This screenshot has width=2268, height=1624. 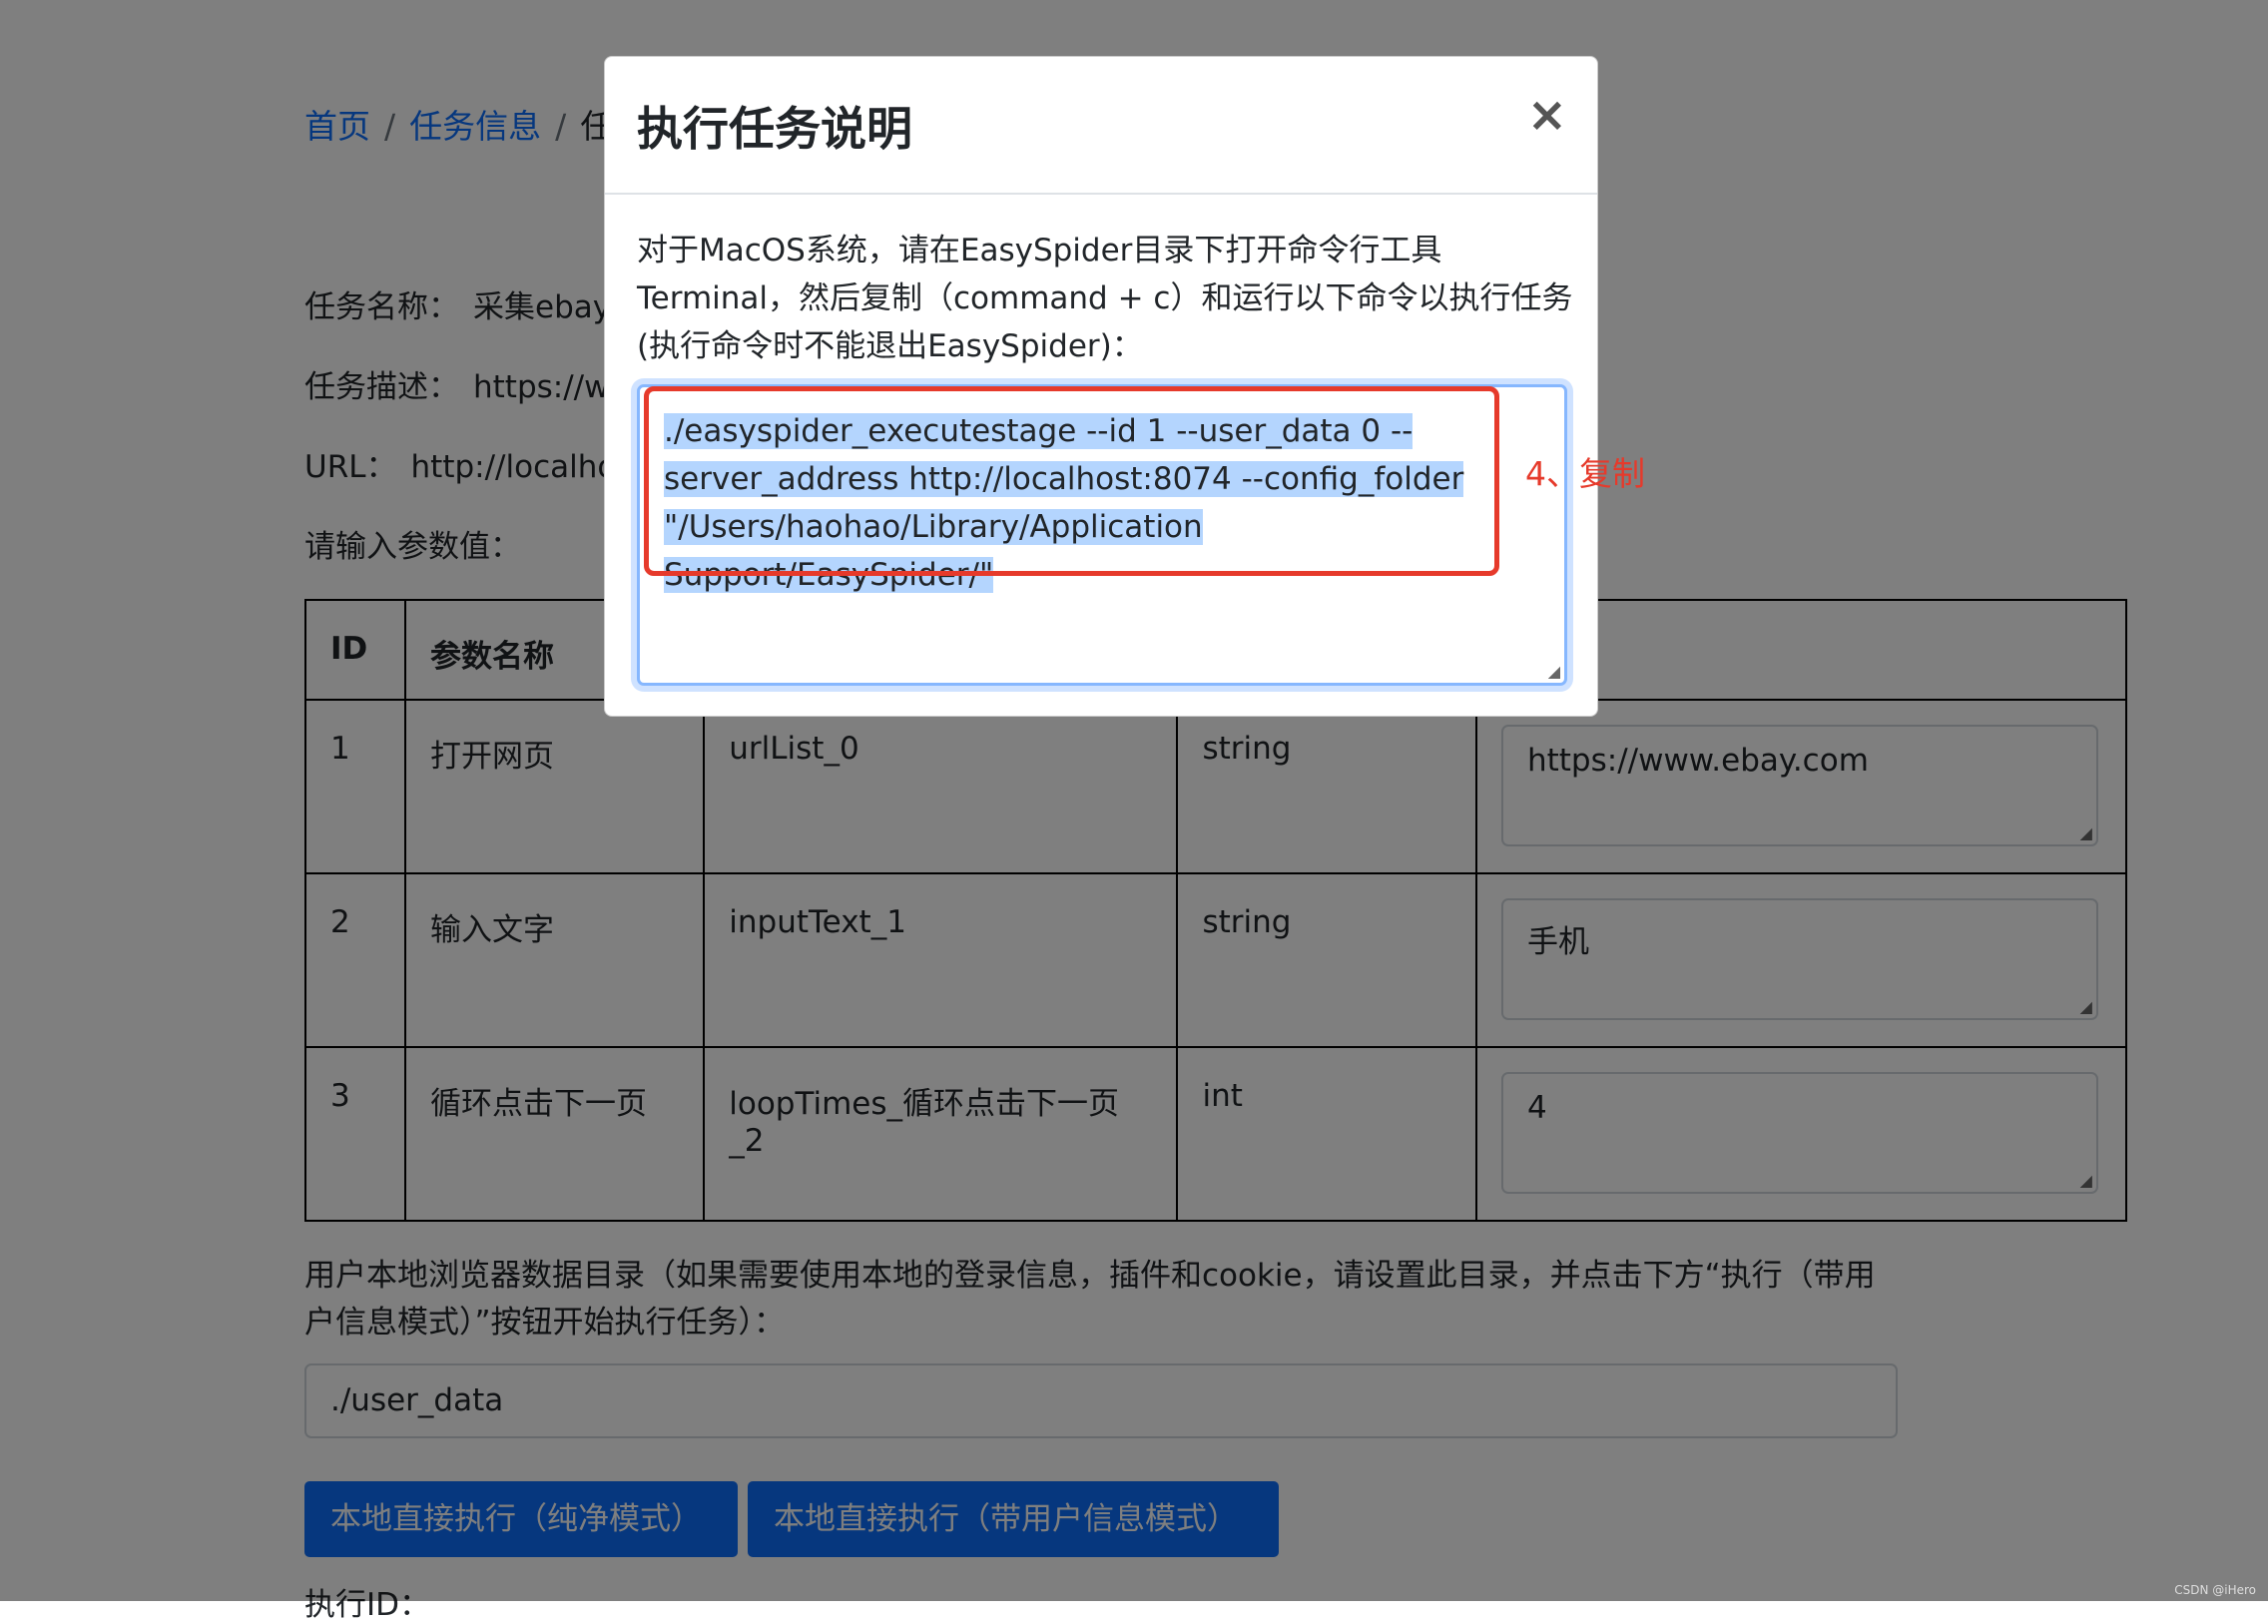 What do you see at coordinates (1585, 471) in the screenshot?
I see `annotation-label: 4、复制` at bounding box center [1585, 471].